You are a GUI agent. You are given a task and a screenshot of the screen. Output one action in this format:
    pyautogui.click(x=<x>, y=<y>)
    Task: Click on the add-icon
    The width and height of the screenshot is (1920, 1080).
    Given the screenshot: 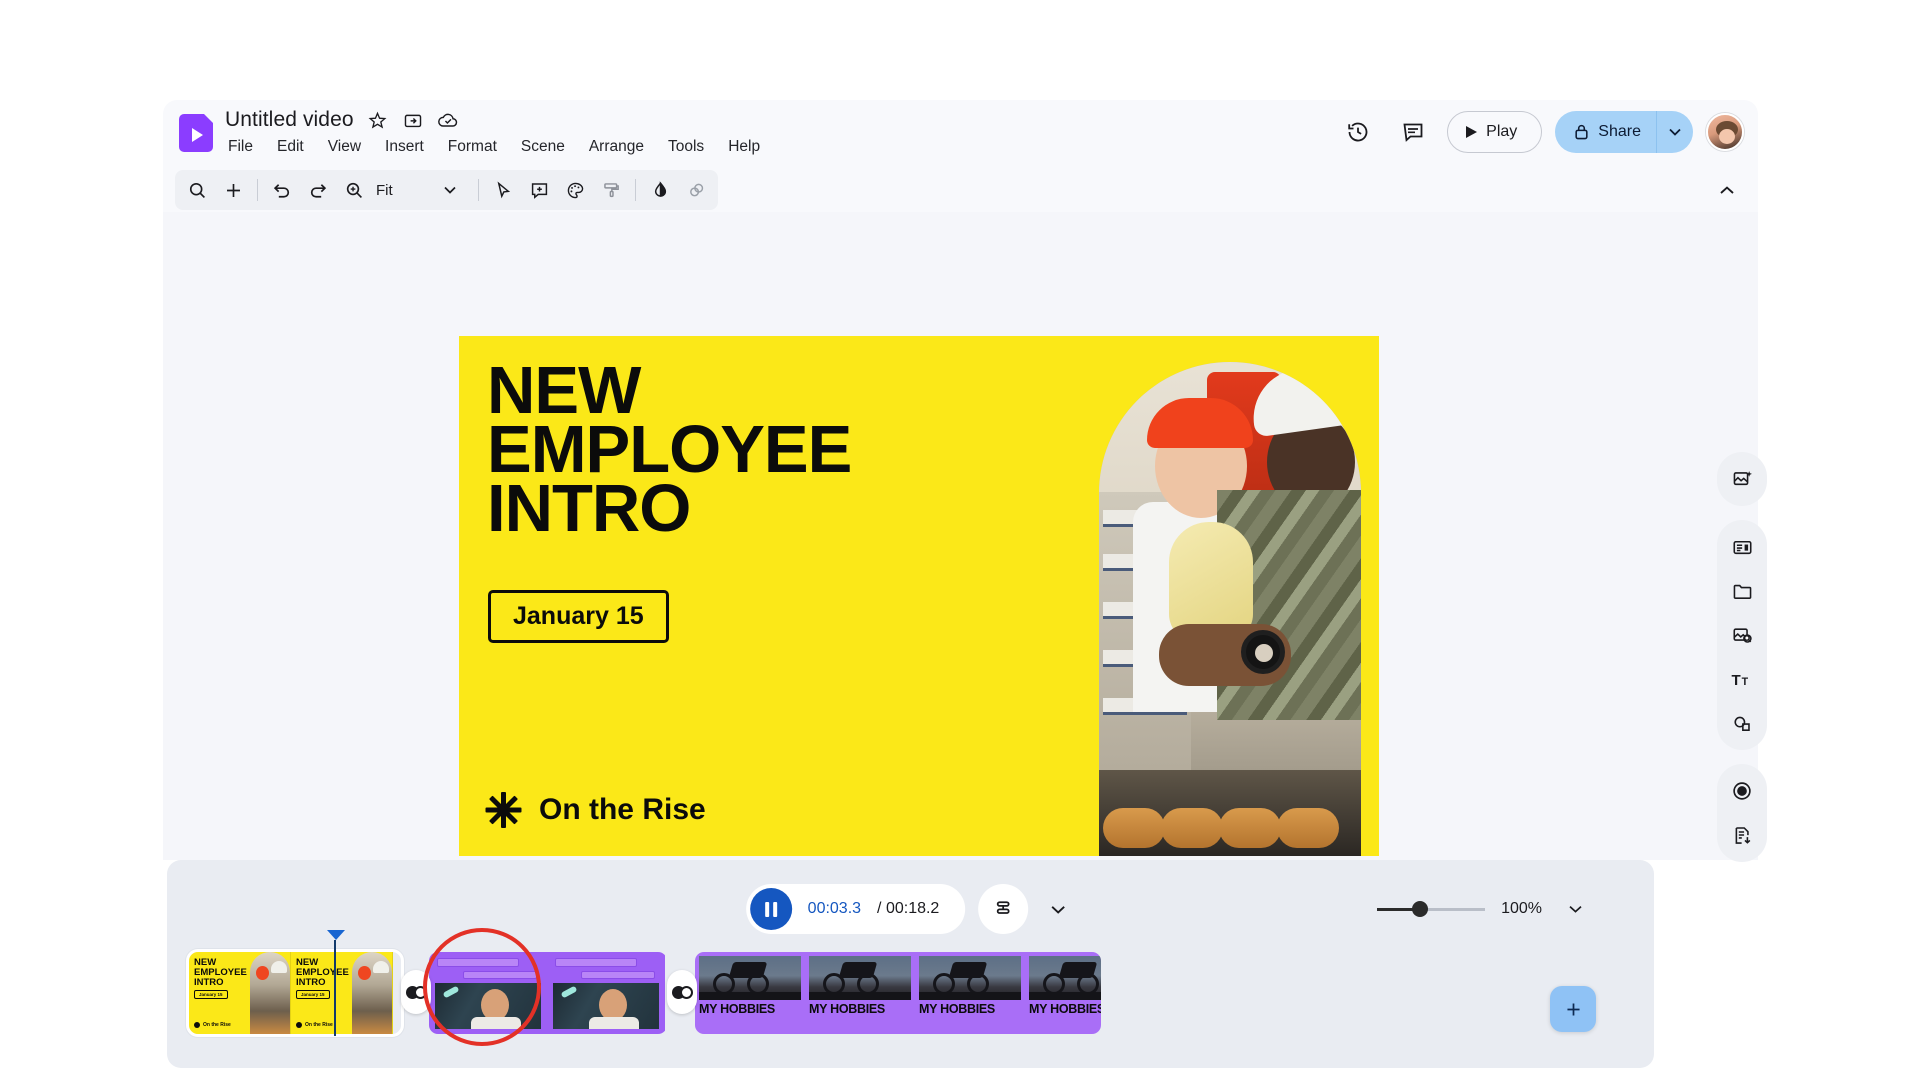 What is the action you would take?
    pyautogui.click(x=233, y=190)
    